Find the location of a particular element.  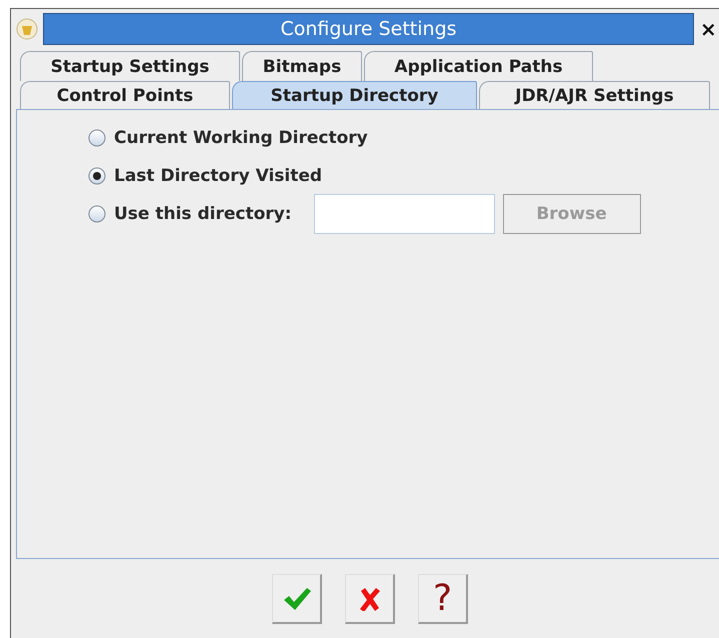

help-button: ? is located at coordinates (443, 599).